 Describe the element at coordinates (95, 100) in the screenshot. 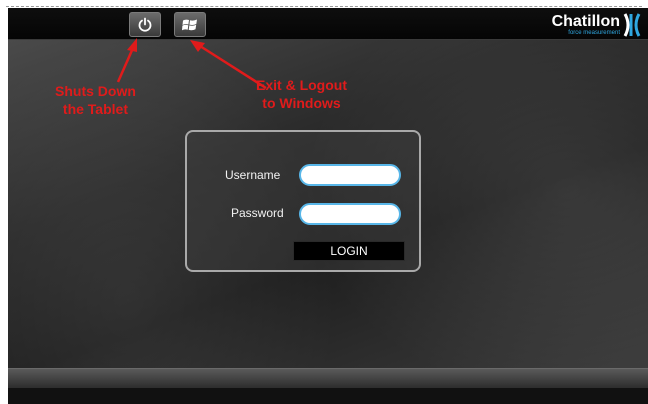

I see `shutdown-annotation: Shuts Down the Tablet` at that location.